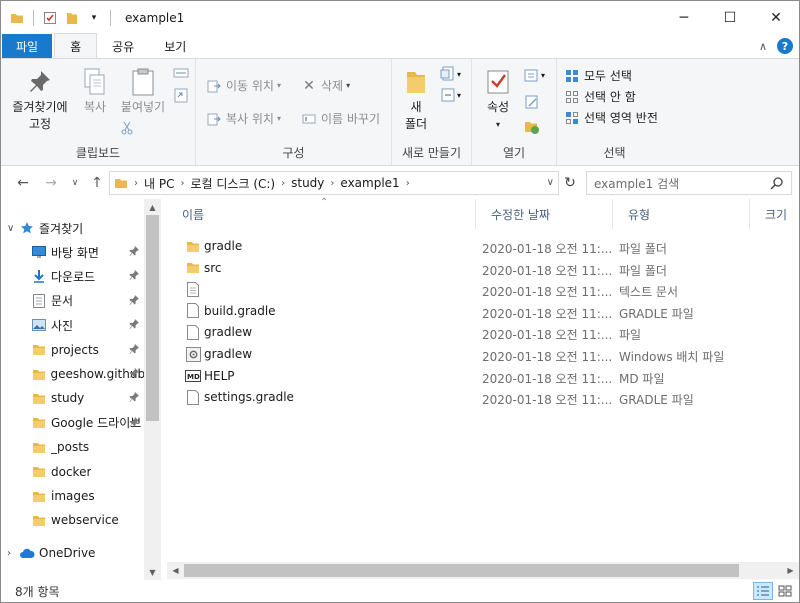 The image size is (800, 603). What do you see at coordinates (152, 318) in the screenshot?
I see `nav-scroll-thumb` at bounding box center [152, 318].